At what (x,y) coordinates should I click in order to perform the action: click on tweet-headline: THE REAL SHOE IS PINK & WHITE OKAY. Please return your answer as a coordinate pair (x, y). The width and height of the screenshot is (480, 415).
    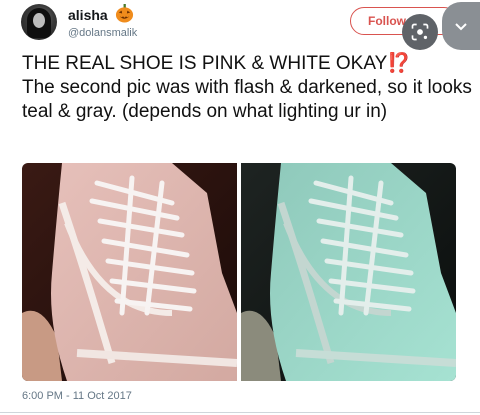
    Looking at the image, I should click on (205, 63).